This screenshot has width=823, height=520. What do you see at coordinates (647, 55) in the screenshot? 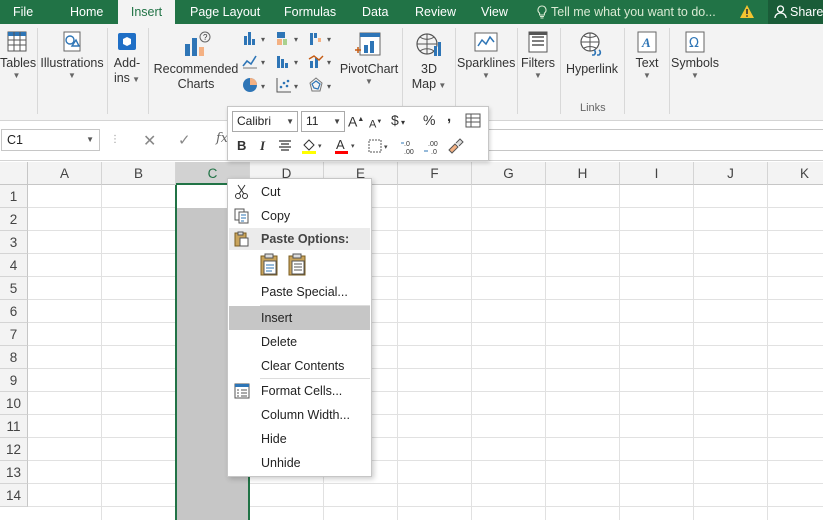
I see `text-button: A Text ▼` at bounding box center [647, 55].